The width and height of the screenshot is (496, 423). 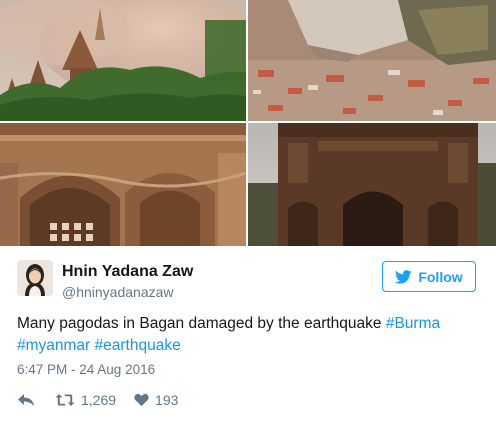 I want to click on photo-collapsed-rubble, so click(x=372, y=60).